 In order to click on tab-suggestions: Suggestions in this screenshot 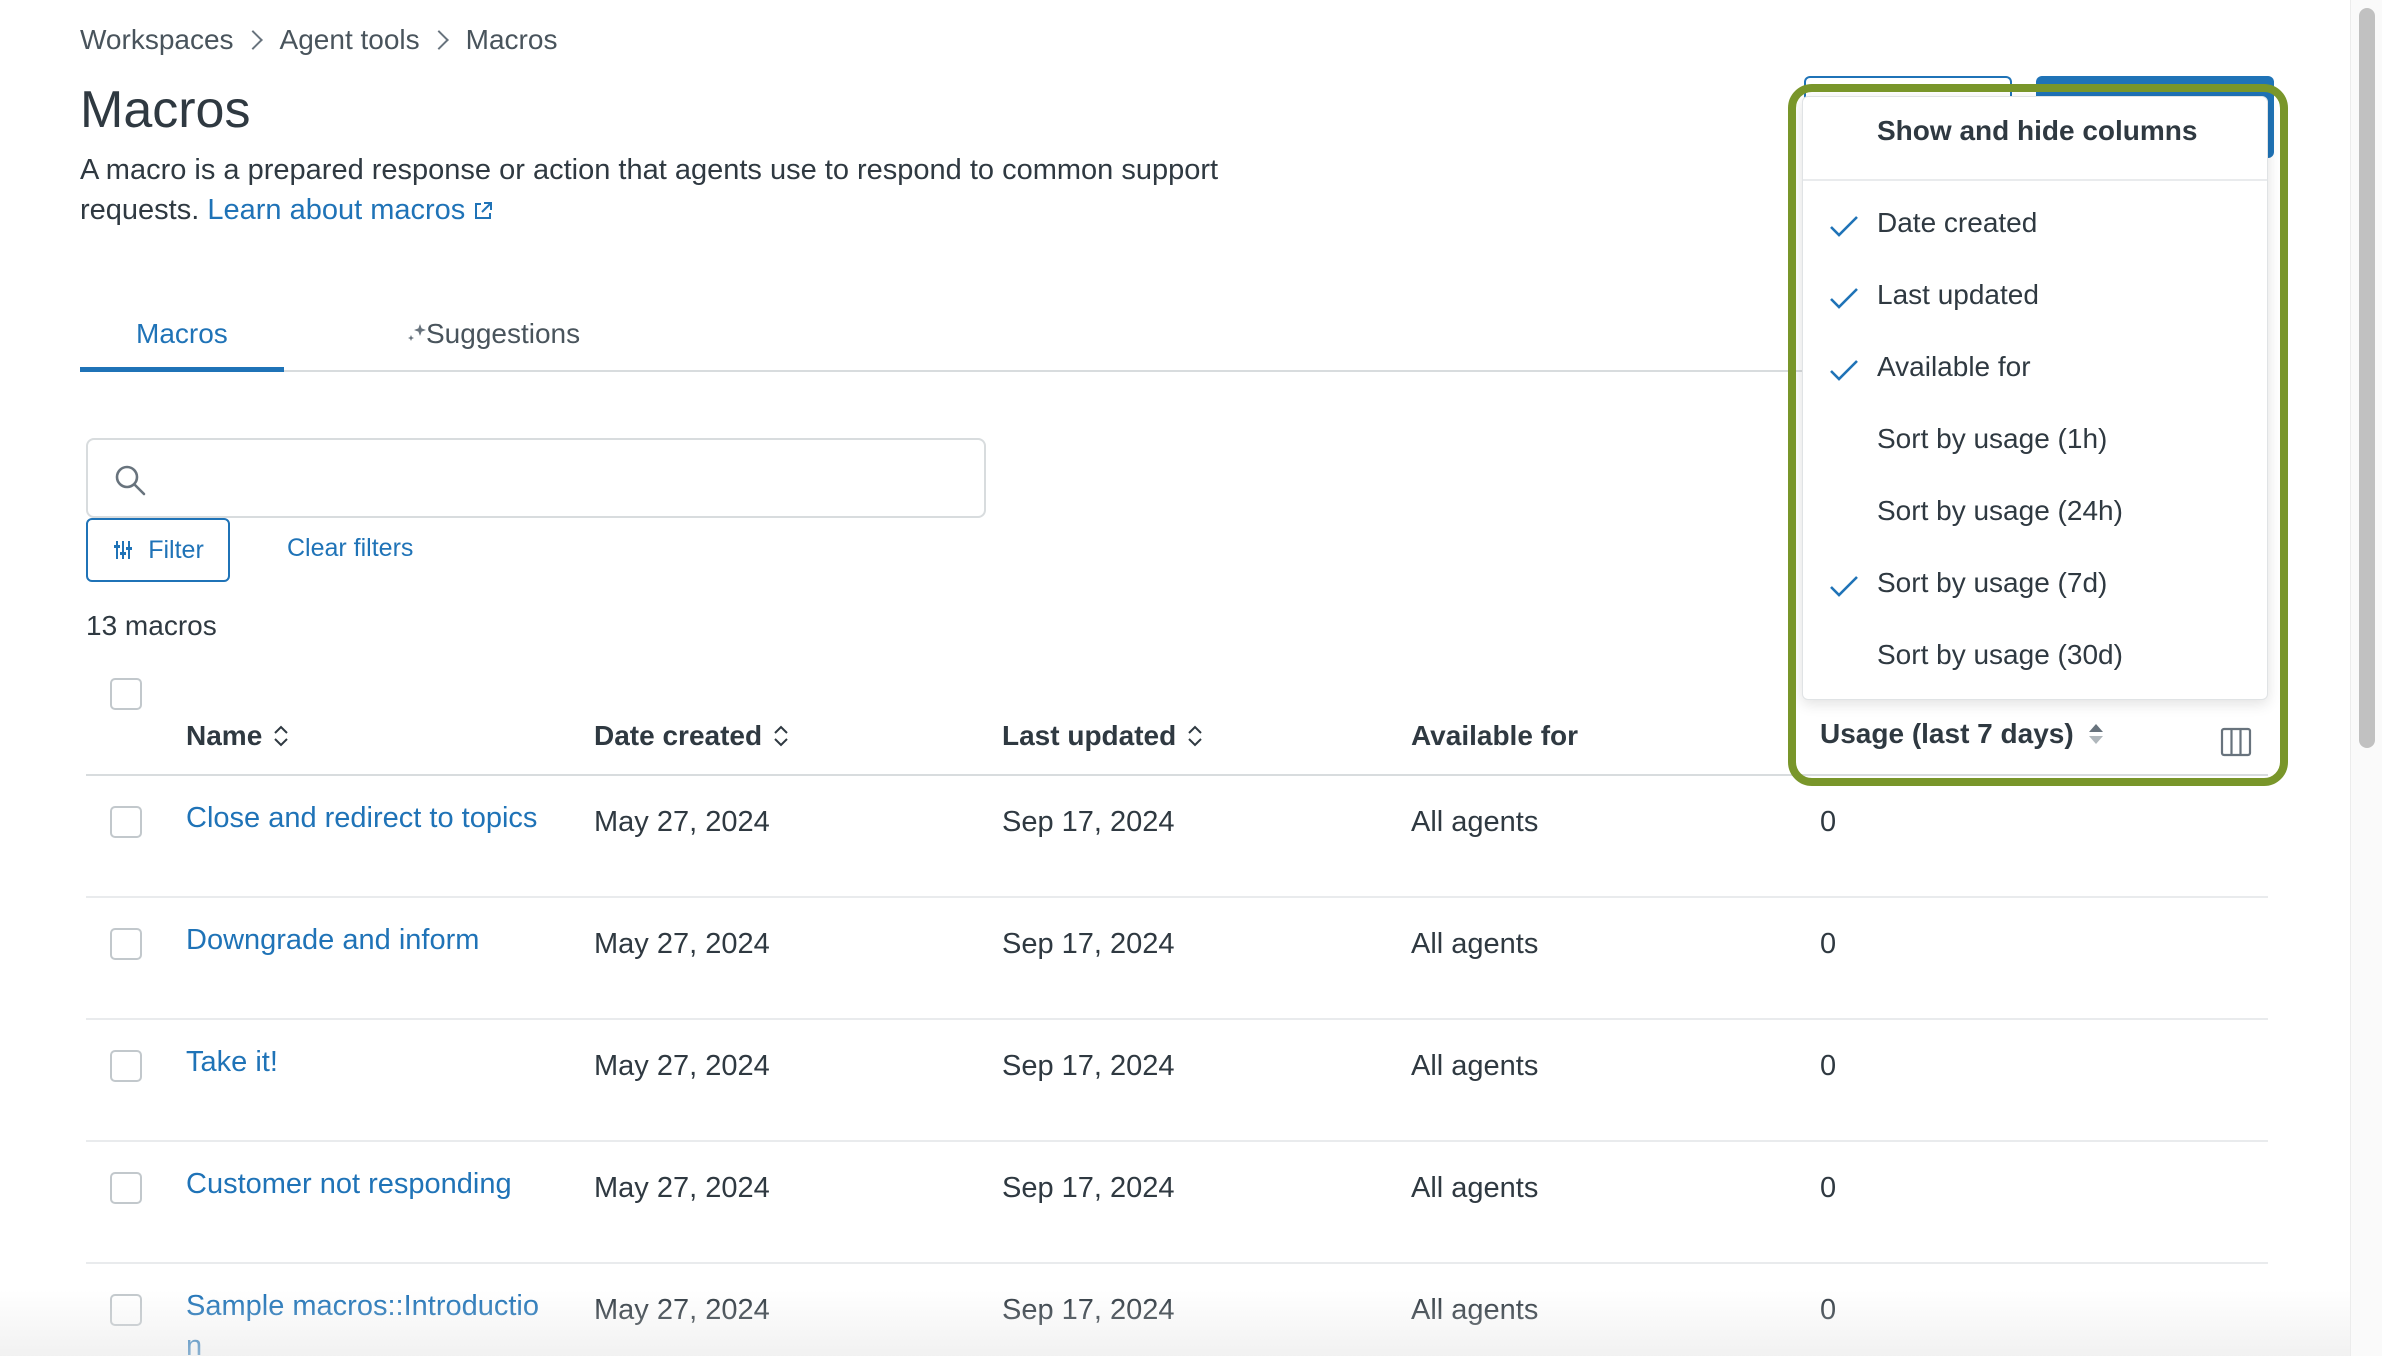, I will do `click(491, 344)`.